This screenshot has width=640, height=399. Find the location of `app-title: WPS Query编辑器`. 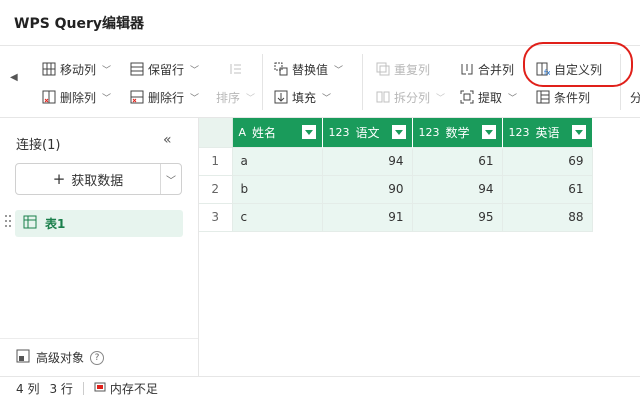

app-title: WPS Query编辑器 is located at coordinates (79, 23).